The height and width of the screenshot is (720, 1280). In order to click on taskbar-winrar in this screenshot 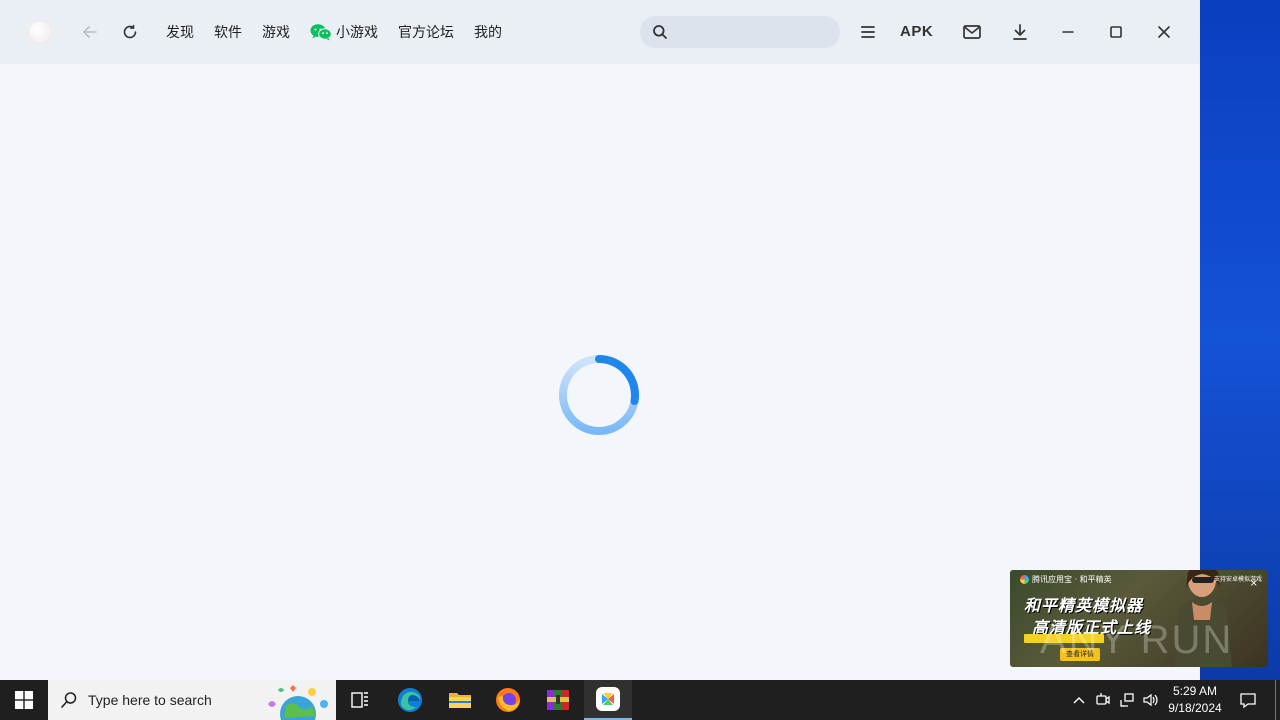, I will do `click(558, 700)`.